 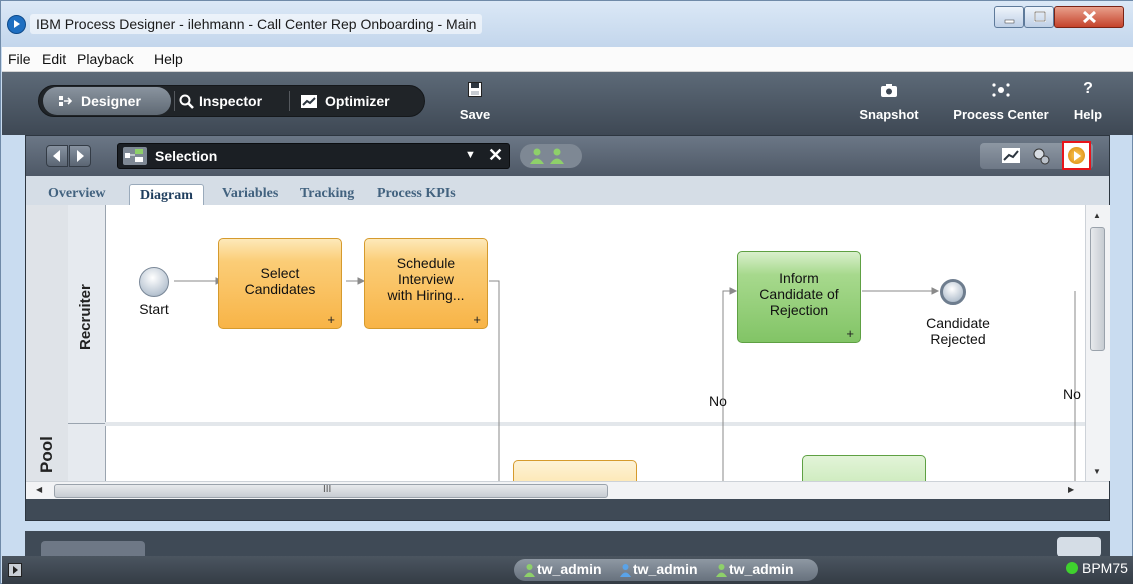 I want to click on run-process-button, so click(x=1076, y=155).